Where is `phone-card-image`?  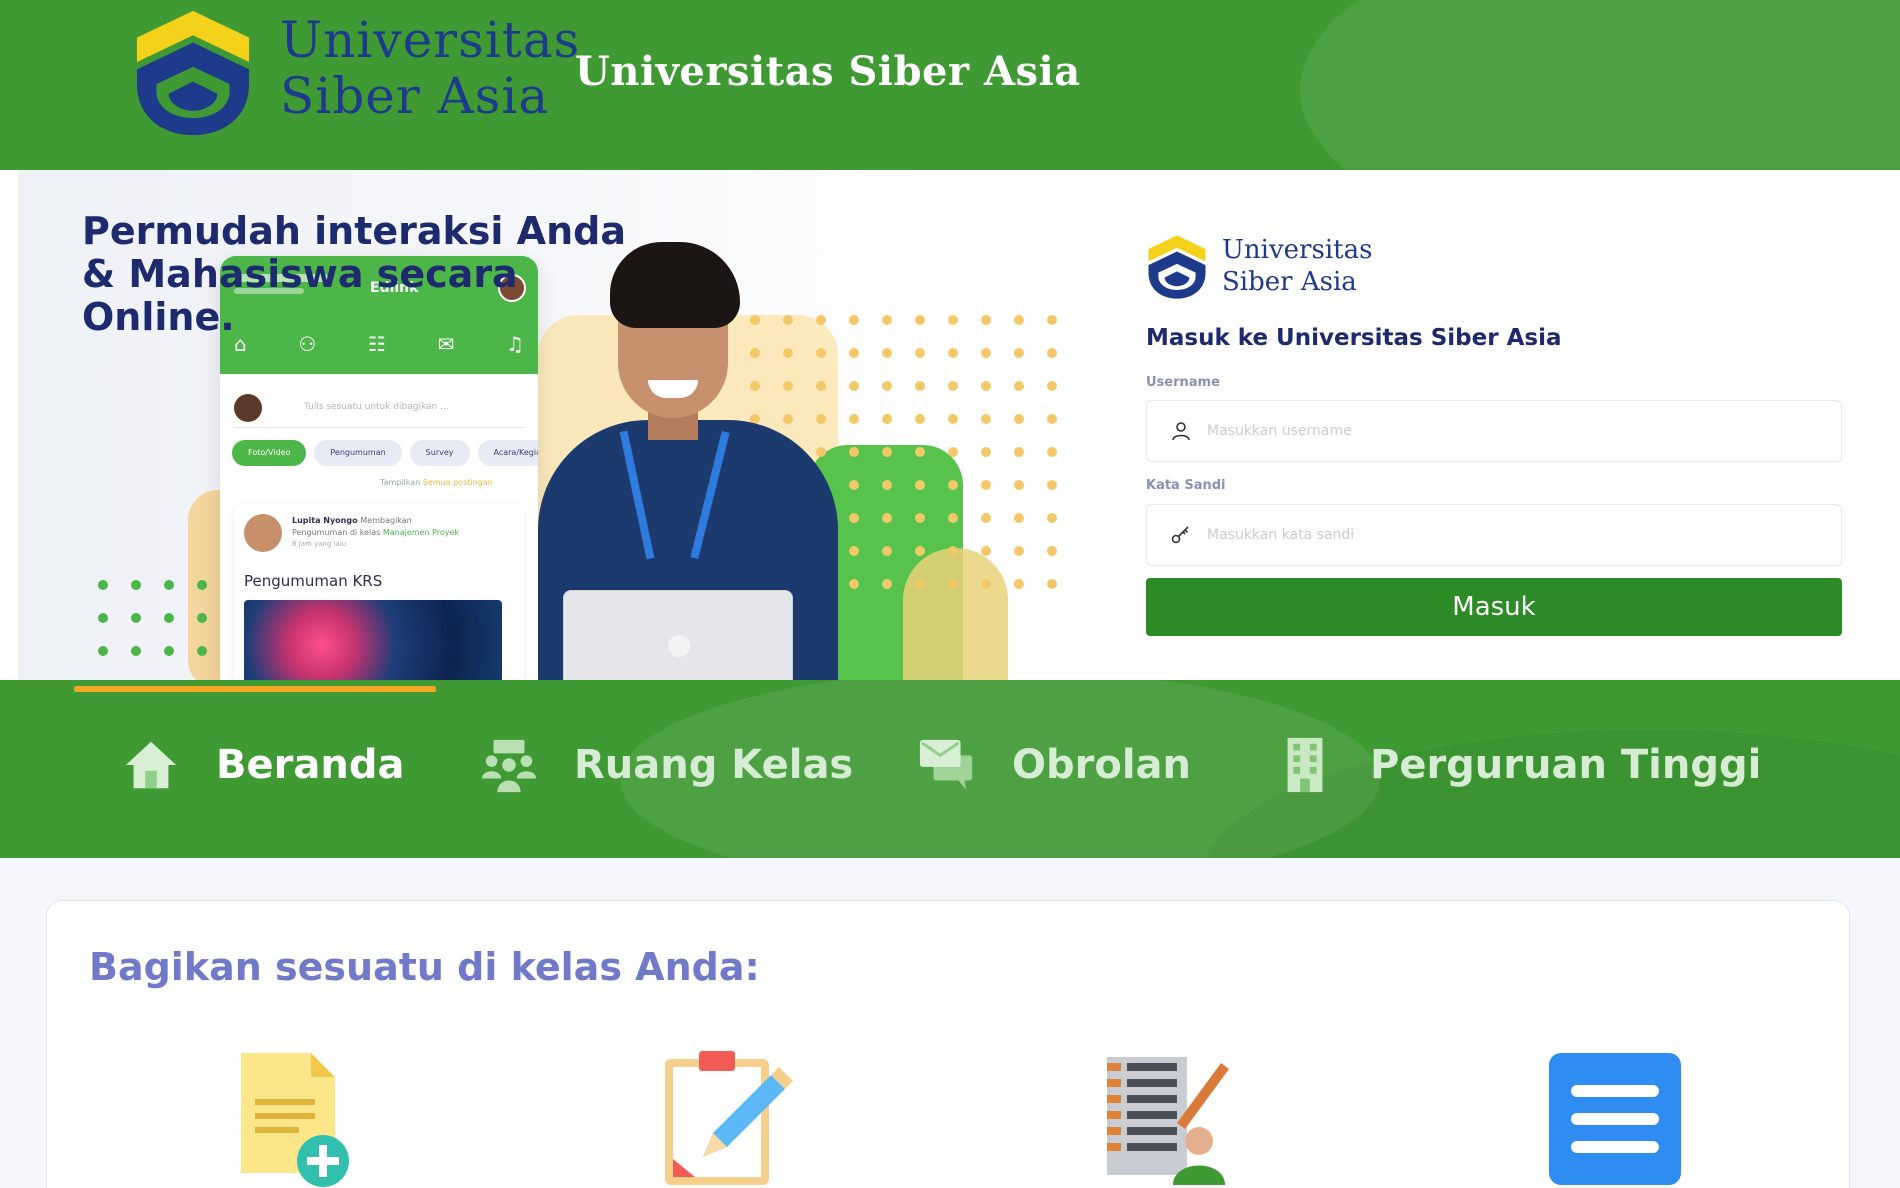 phone-card-image is located at coordinates (373, 640).